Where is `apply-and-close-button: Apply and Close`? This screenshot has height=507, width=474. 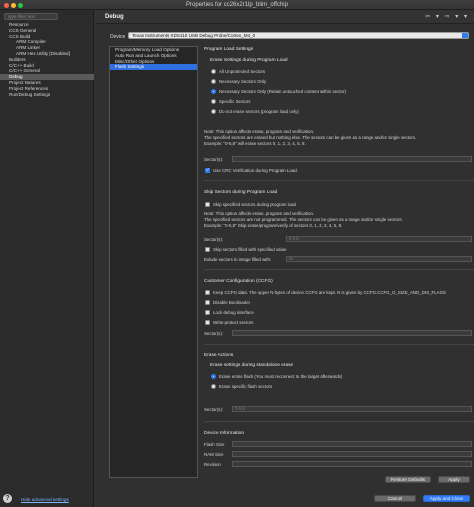 apply-and-close-button: Apply and Close is located at coordinates (446, 498).